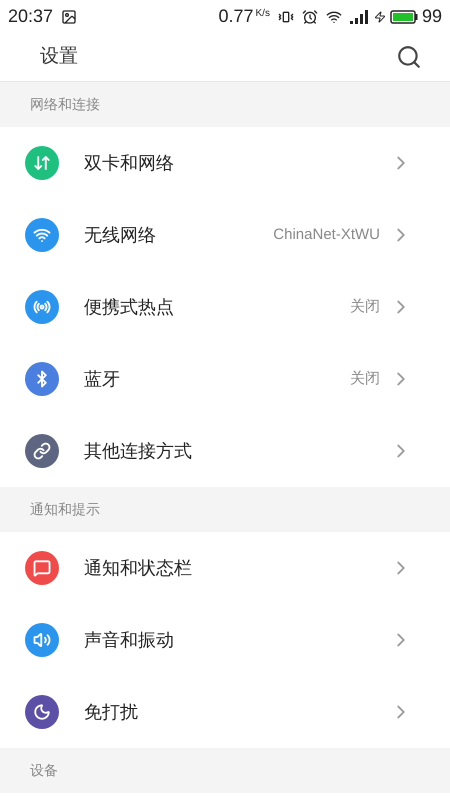 Image resolution: width=450 pixels, height=800 pixels. Describe the element at coordinates (129, 640) in the screenshot. I see `item-label: 声音和振动` at that location.